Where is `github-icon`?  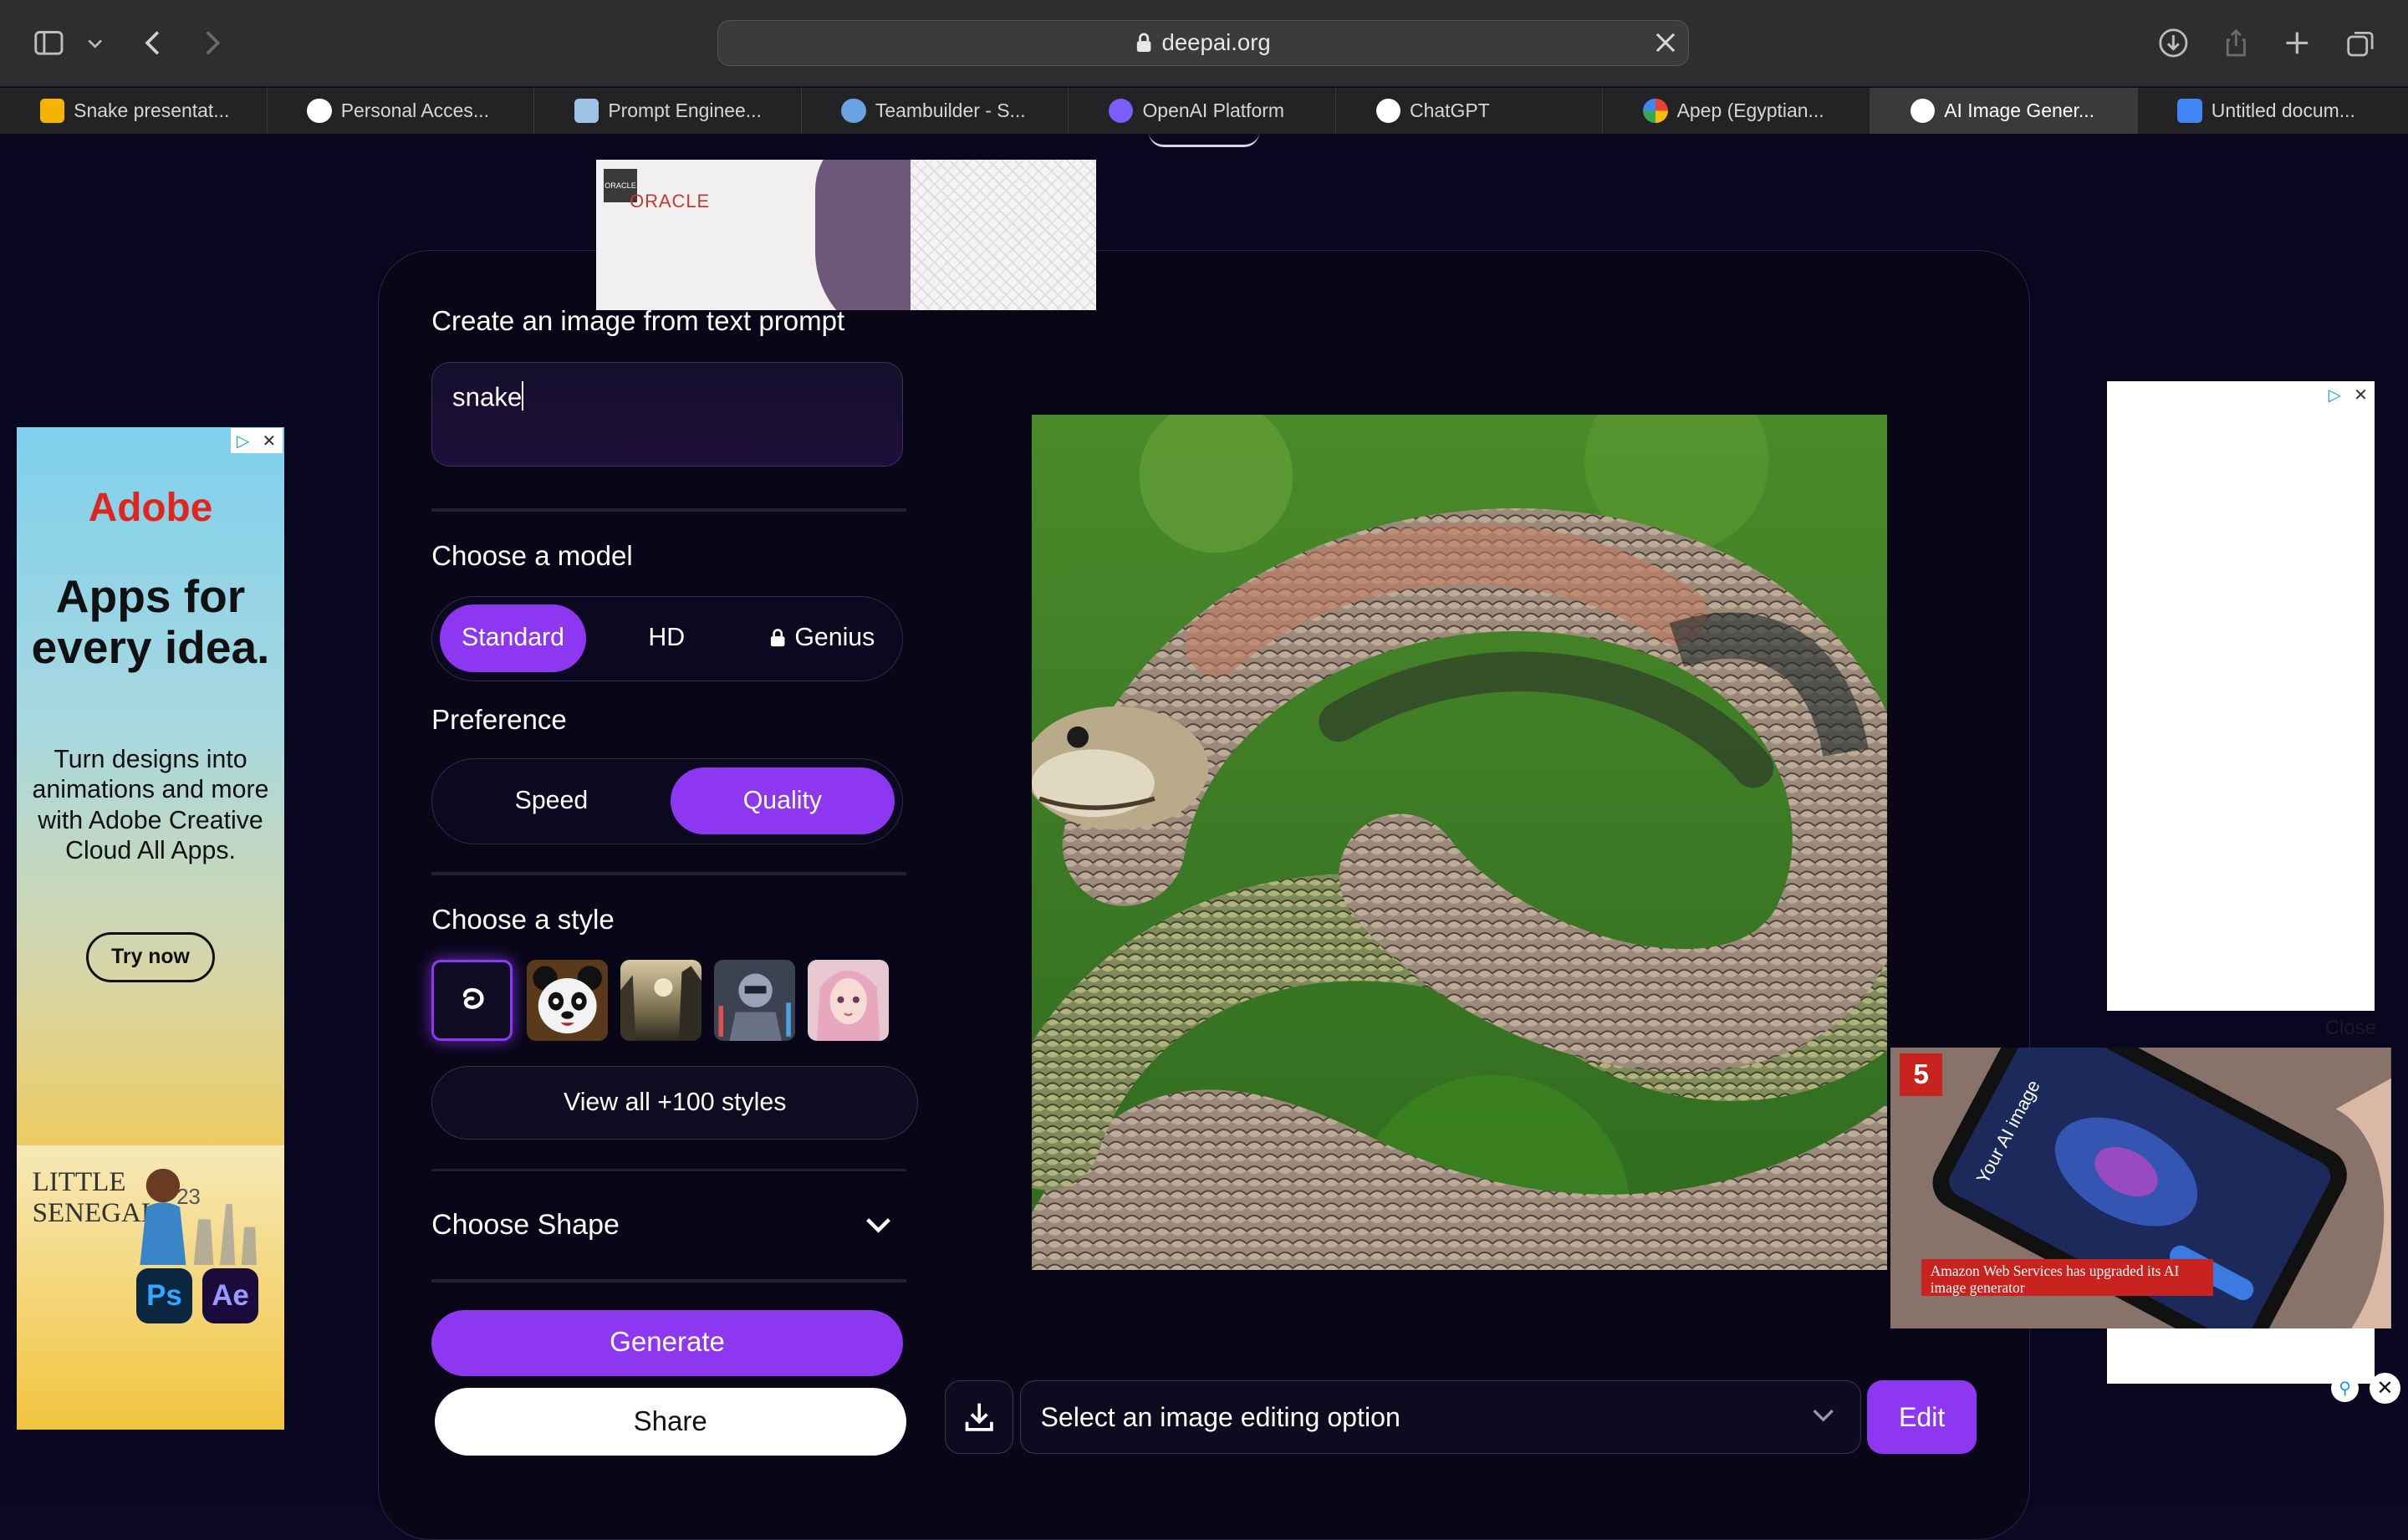
github-icon is located at coordinates (320, 110).